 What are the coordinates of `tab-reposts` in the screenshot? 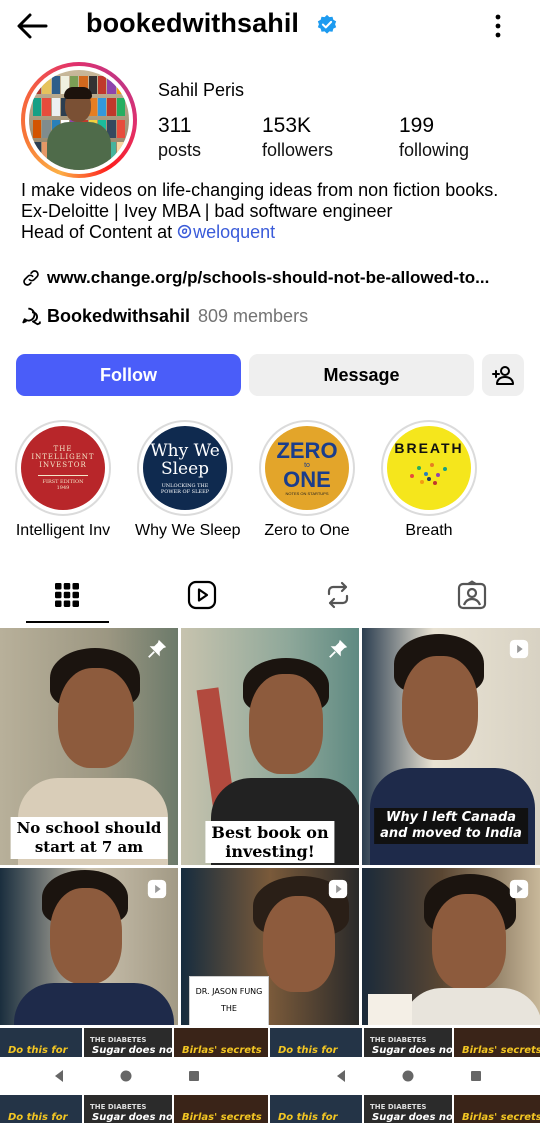 It's located at (338, 595).